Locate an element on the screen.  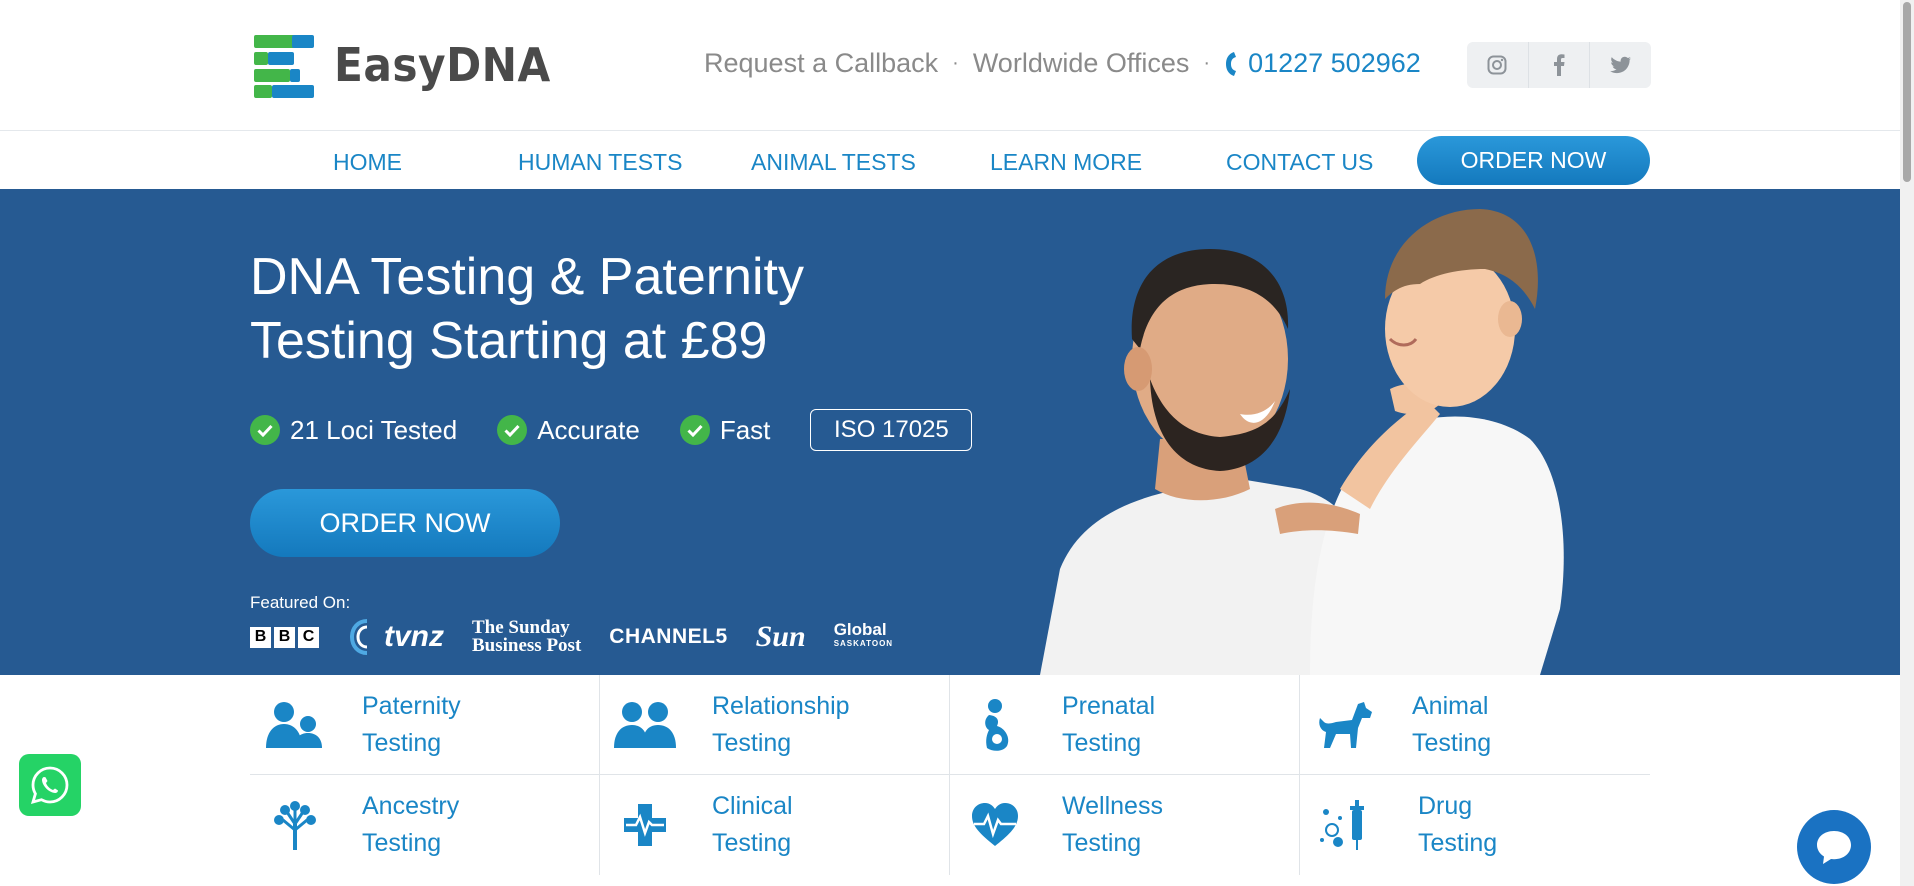
parent-child-icon is located at coordinates (294, 724).